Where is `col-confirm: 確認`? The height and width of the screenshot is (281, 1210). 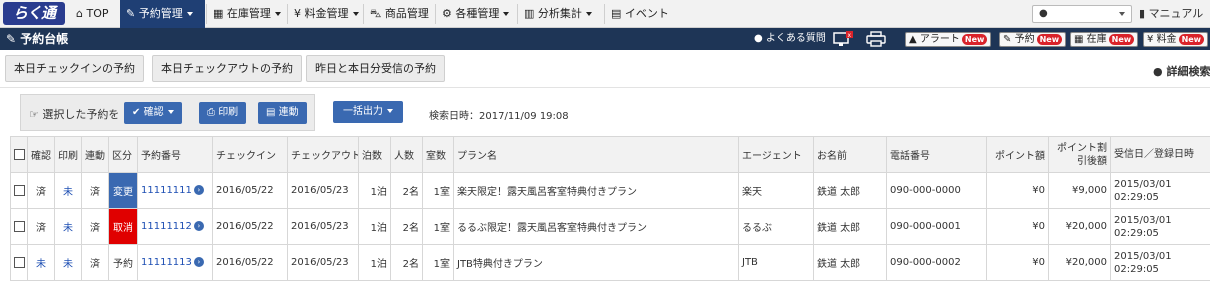
col-confirm: 確認 is located at coordinates (41, 155).